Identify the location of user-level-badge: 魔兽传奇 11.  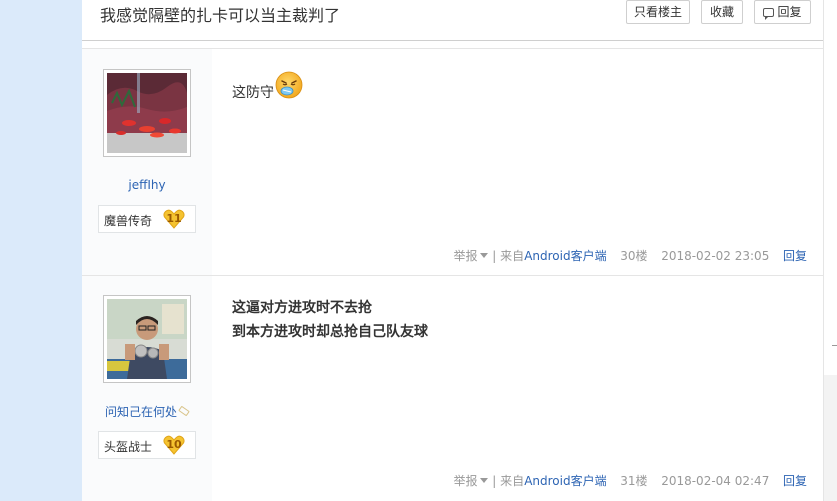
(147, 219).